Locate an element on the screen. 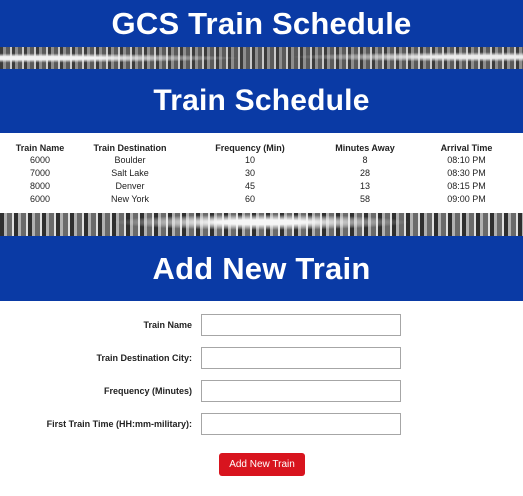 The height and width of the screenshot is (496, 523). cell-destination: Salt Lake is located at coordinates (130, 173).